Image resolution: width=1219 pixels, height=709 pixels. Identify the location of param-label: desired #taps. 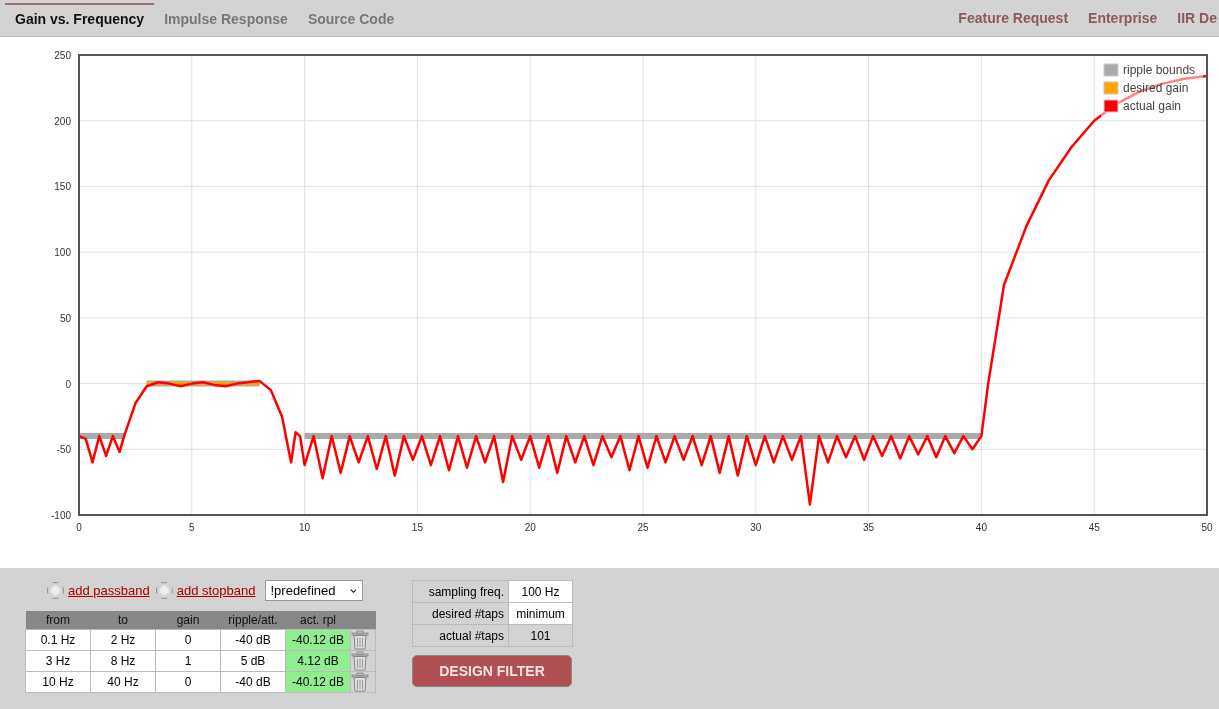
(460, 613).